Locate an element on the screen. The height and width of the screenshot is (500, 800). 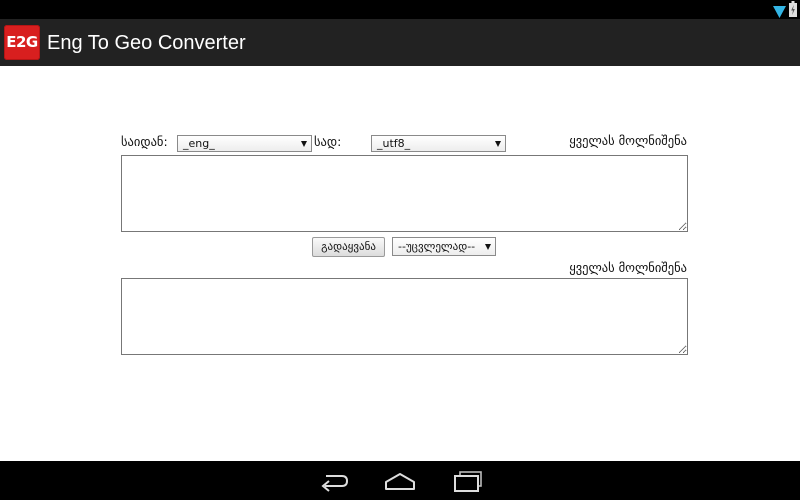
output-textarea is located at coordinates (404, 316).